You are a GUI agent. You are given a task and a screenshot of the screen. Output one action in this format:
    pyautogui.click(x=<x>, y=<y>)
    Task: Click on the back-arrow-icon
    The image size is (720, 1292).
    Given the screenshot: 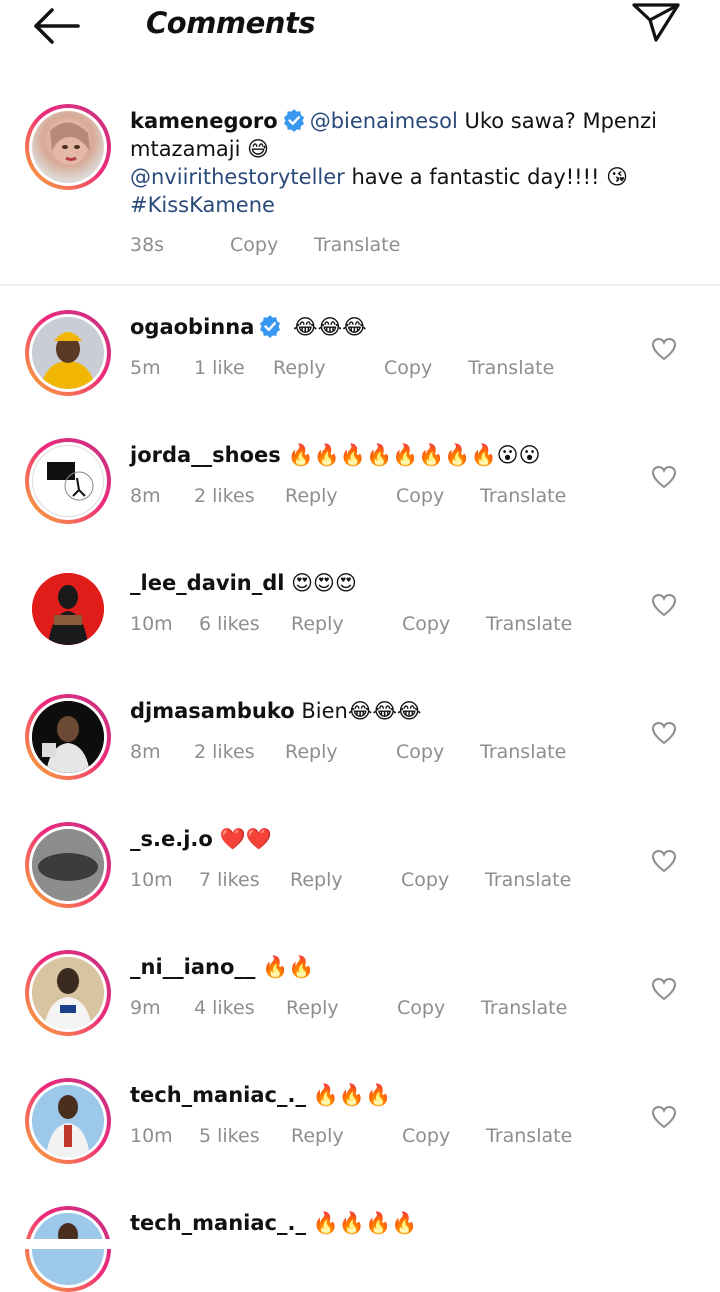 What is the action you would take?
    pyautogui.click(x=57, y=26)
    